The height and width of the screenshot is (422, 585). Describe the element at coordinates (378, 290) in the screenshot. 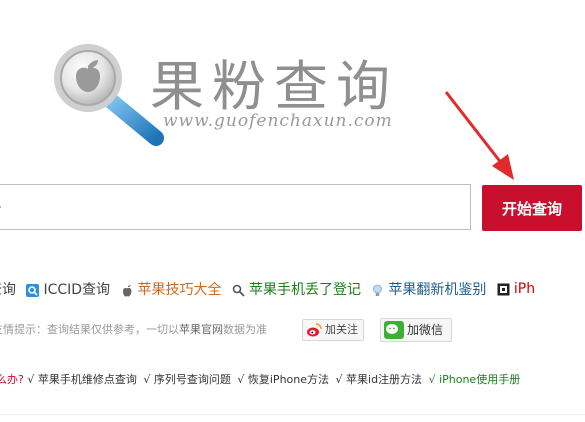

I see `lightbulb-icon` at that location.